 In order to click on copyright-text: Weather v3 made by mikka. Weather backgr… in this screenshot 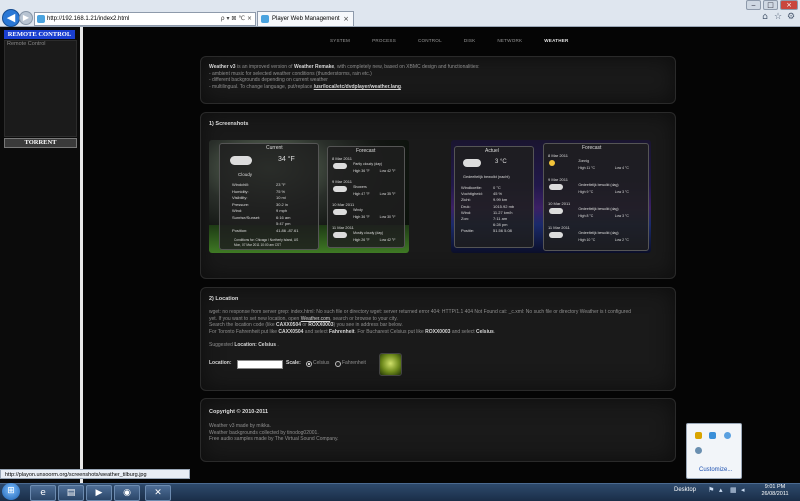, I will do `click(274, 433)`.